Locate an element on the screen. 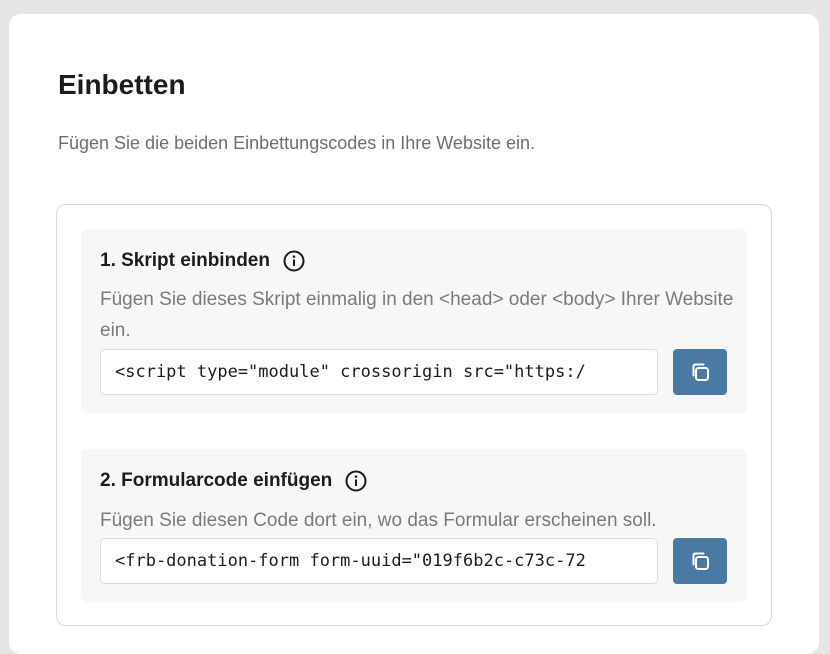  section-title: 1. Skript einbinden is located at coordinates (185, 260).